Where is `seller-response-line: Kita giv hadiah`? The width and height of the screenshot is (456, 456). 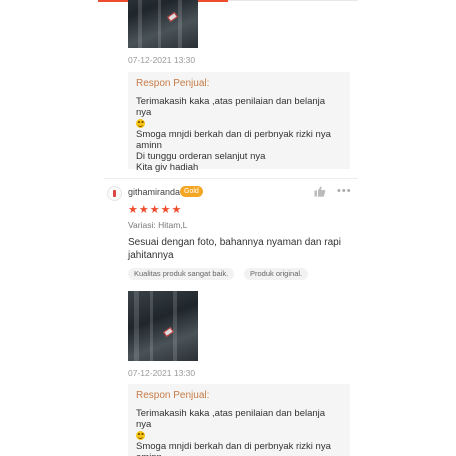 seller-response-line: Kita giv hadiah is located at coordinates (167, 167).